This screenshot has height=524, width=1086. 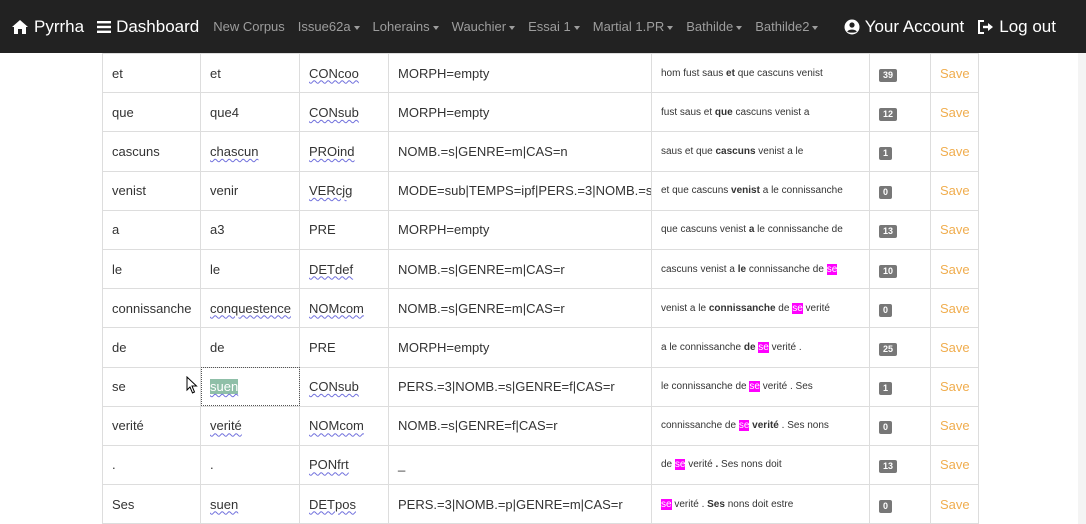 What do you see at coordinates (250, 308) in the screenshot?
I see `lemma-cell: conquestence` at bounding box center [250, 308].